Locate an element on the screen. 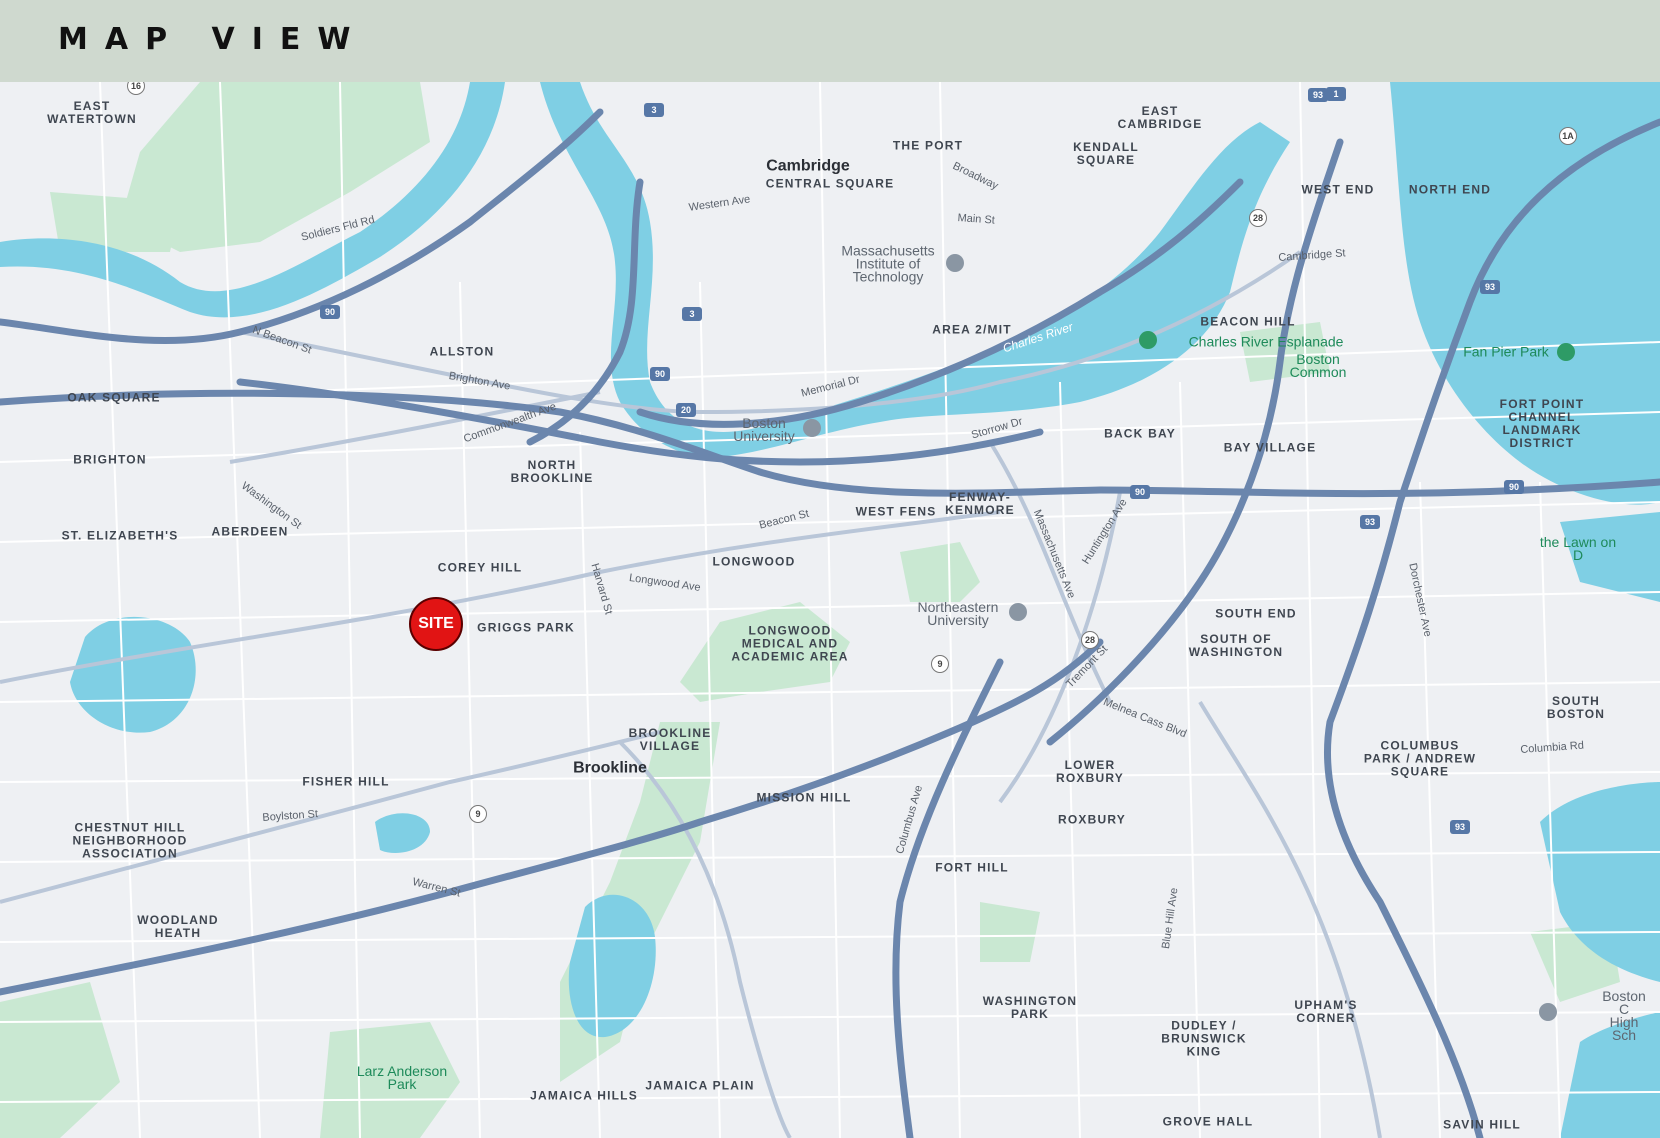  neighborhood-label: NORTH END is located at coordinates (1450, 189).